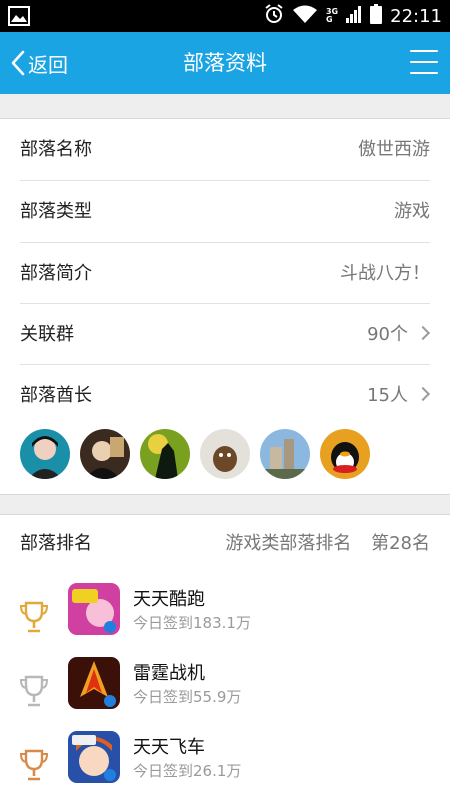 Image resolution: width=450 pixels, height=800 pixels. I want to click on row-label: 关联群, so click(47, 334).